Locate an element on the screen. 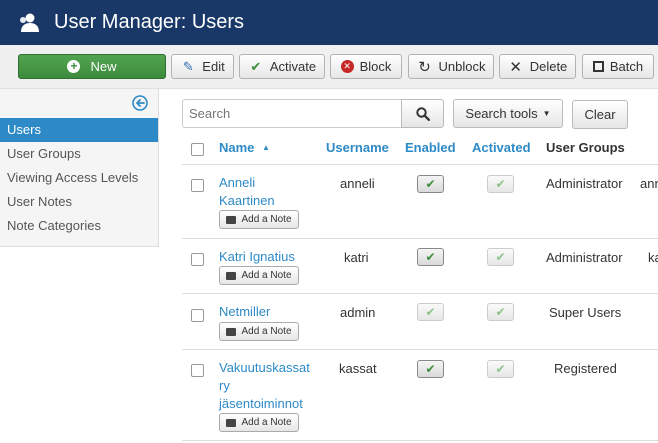 The height and width of the screenshot is (443, 658). user-name-link: Katri Ignatius is located at coordinates (257, 257).